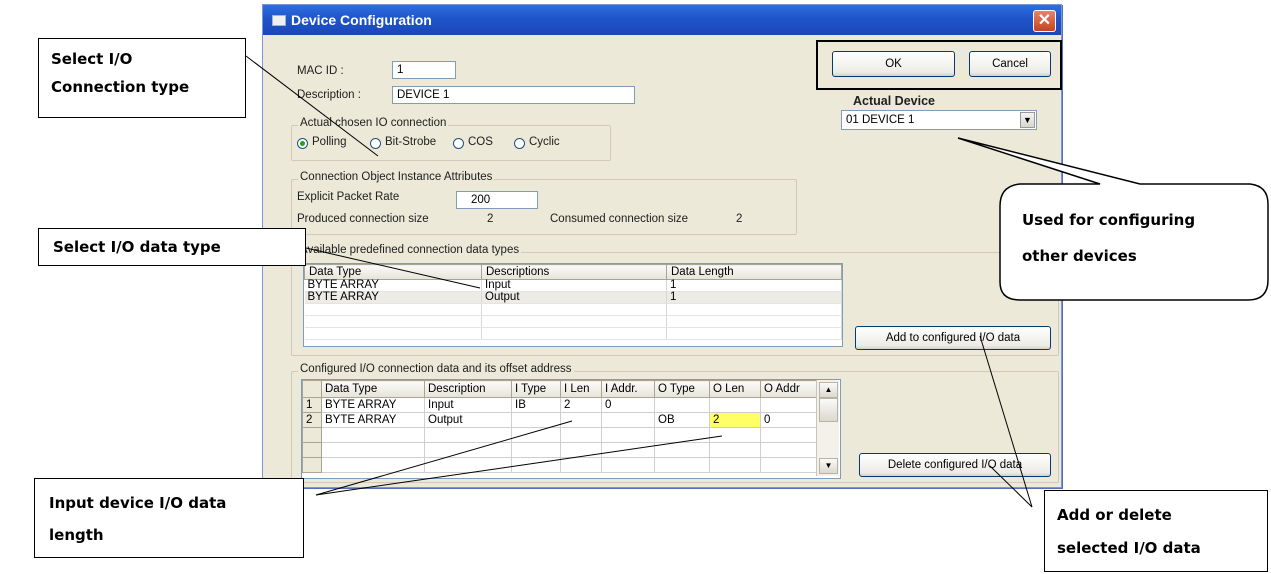 The width and height of the screenshot is (1271, 574). Describe the element at coordinates (581, 389) in the screenshot. I see `col-header-i-len: I Len` at that location.